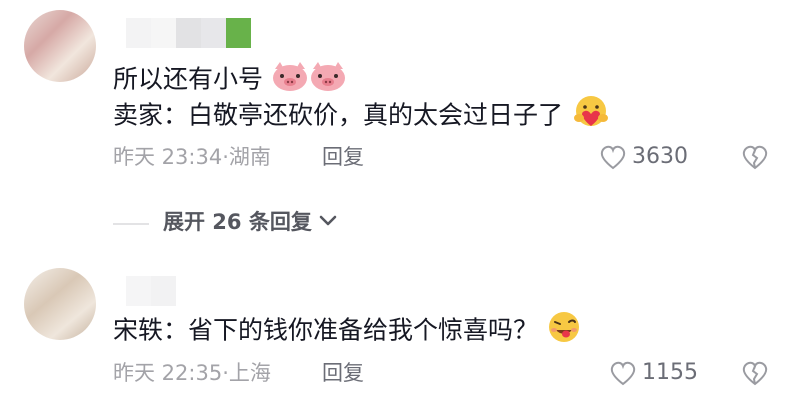 The height and width of the screenshot is (406, 800). Describe the element at coordinates (362, 116) in the screenshot. I see `comment-text-line2: 卖家：白敬亭还砍价，真的太会过日子了` at that location.